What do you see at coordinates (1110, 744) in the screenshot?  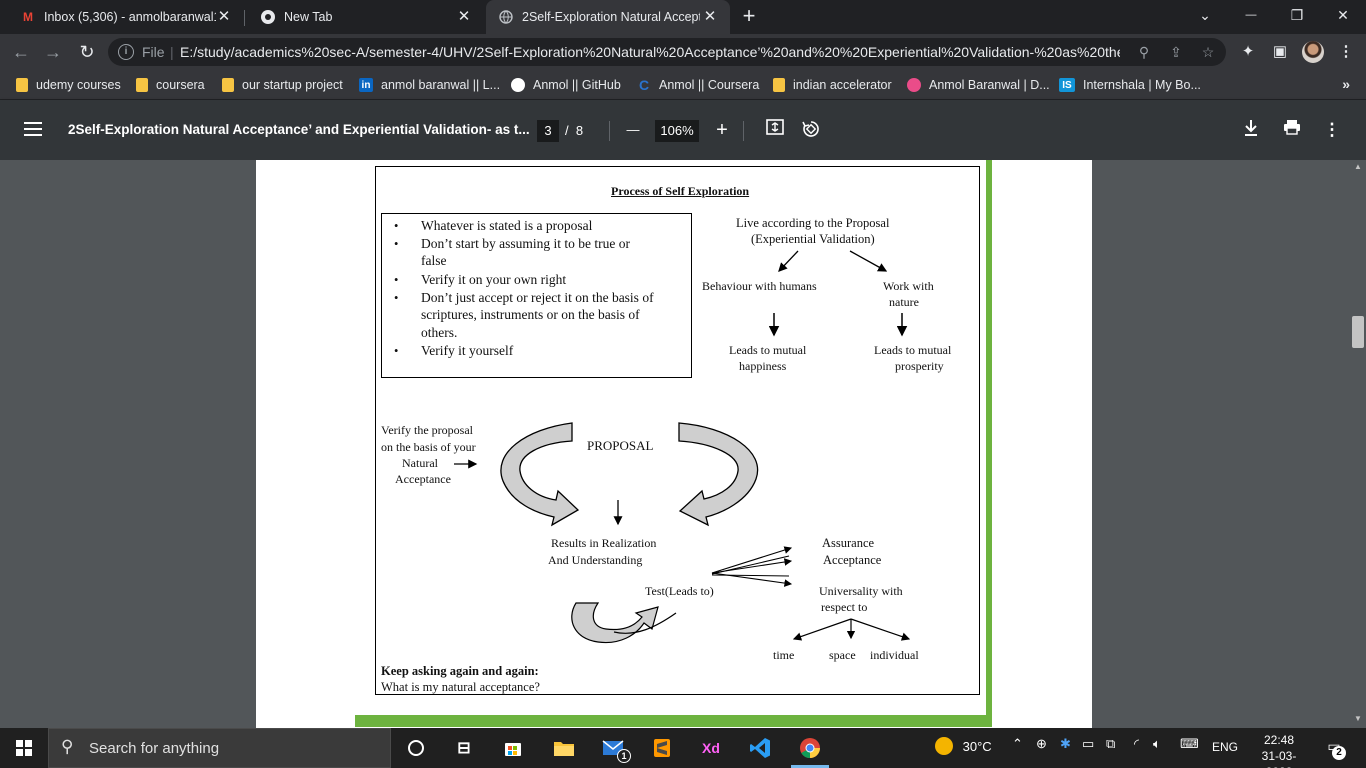 I see `display-icon: ⧉` at bounding box center [1110, 744].